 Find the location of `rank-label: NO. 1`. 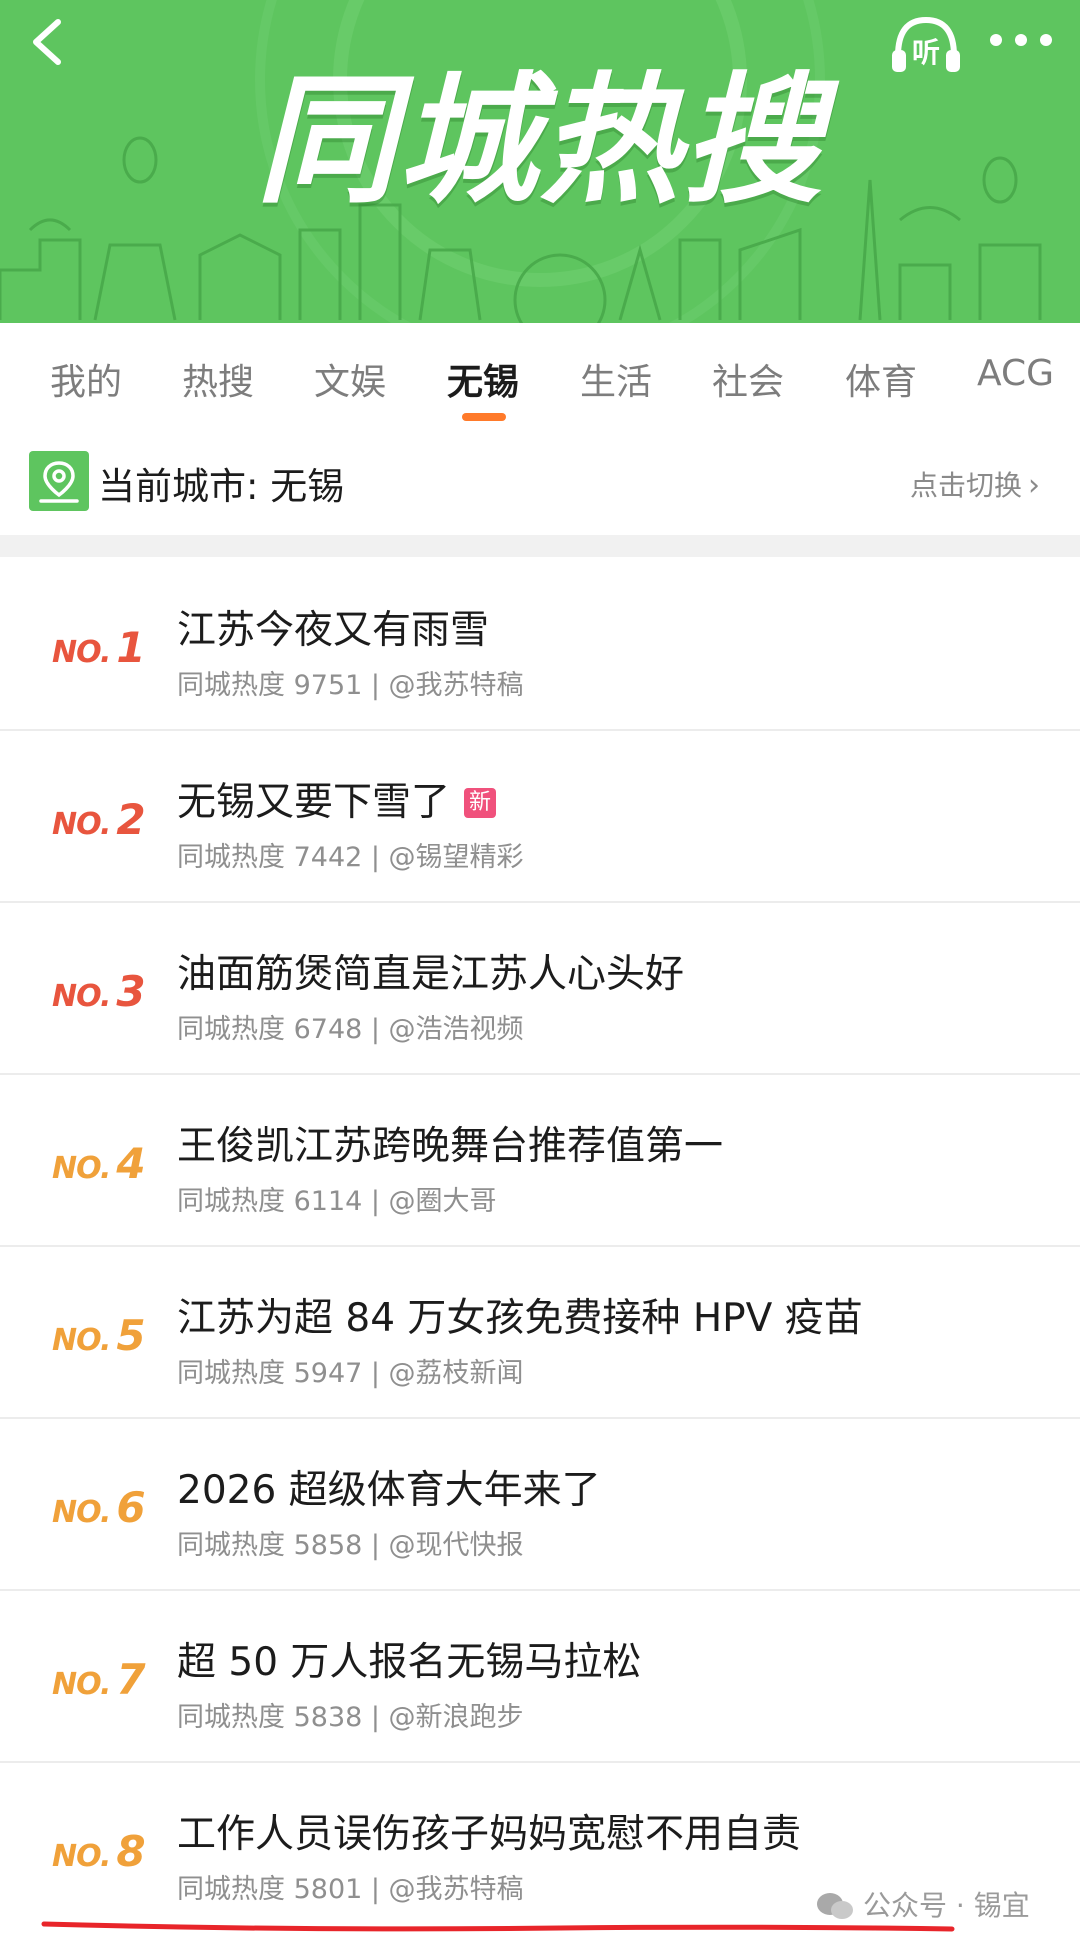

rank-label: NO. 1 is located at coordinates (99, 647).